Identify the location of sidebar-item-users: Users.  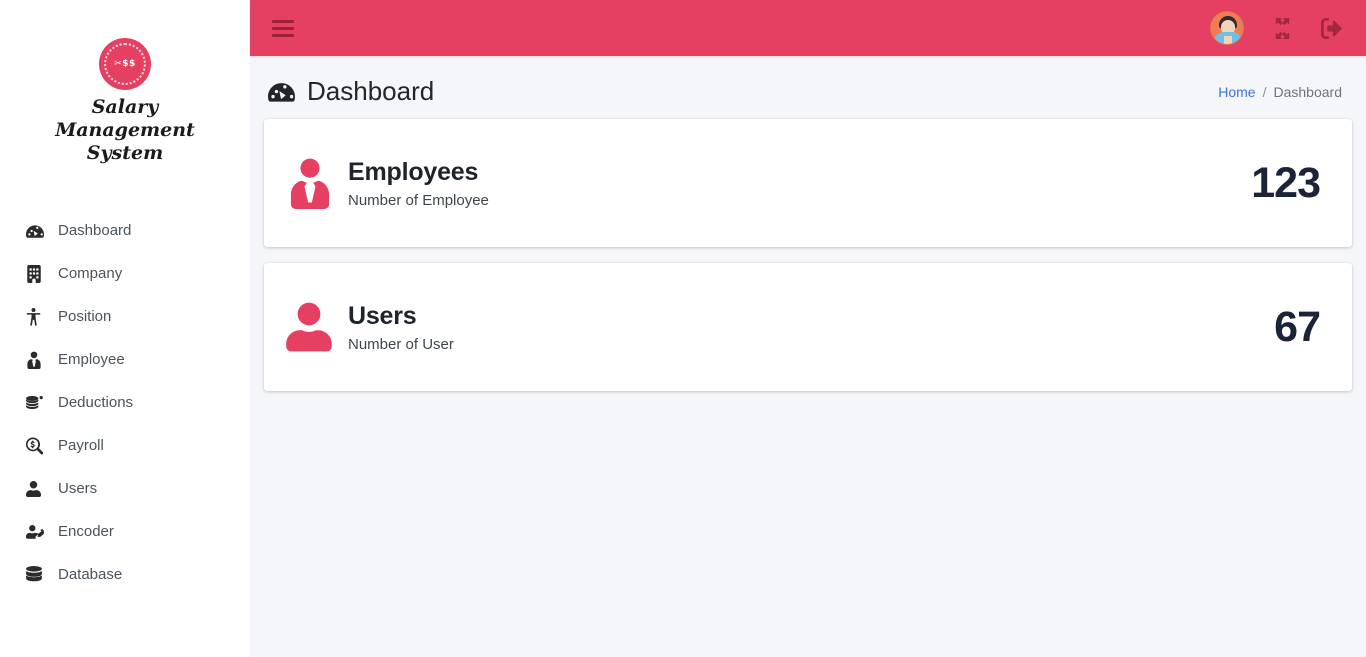
(125, 488).